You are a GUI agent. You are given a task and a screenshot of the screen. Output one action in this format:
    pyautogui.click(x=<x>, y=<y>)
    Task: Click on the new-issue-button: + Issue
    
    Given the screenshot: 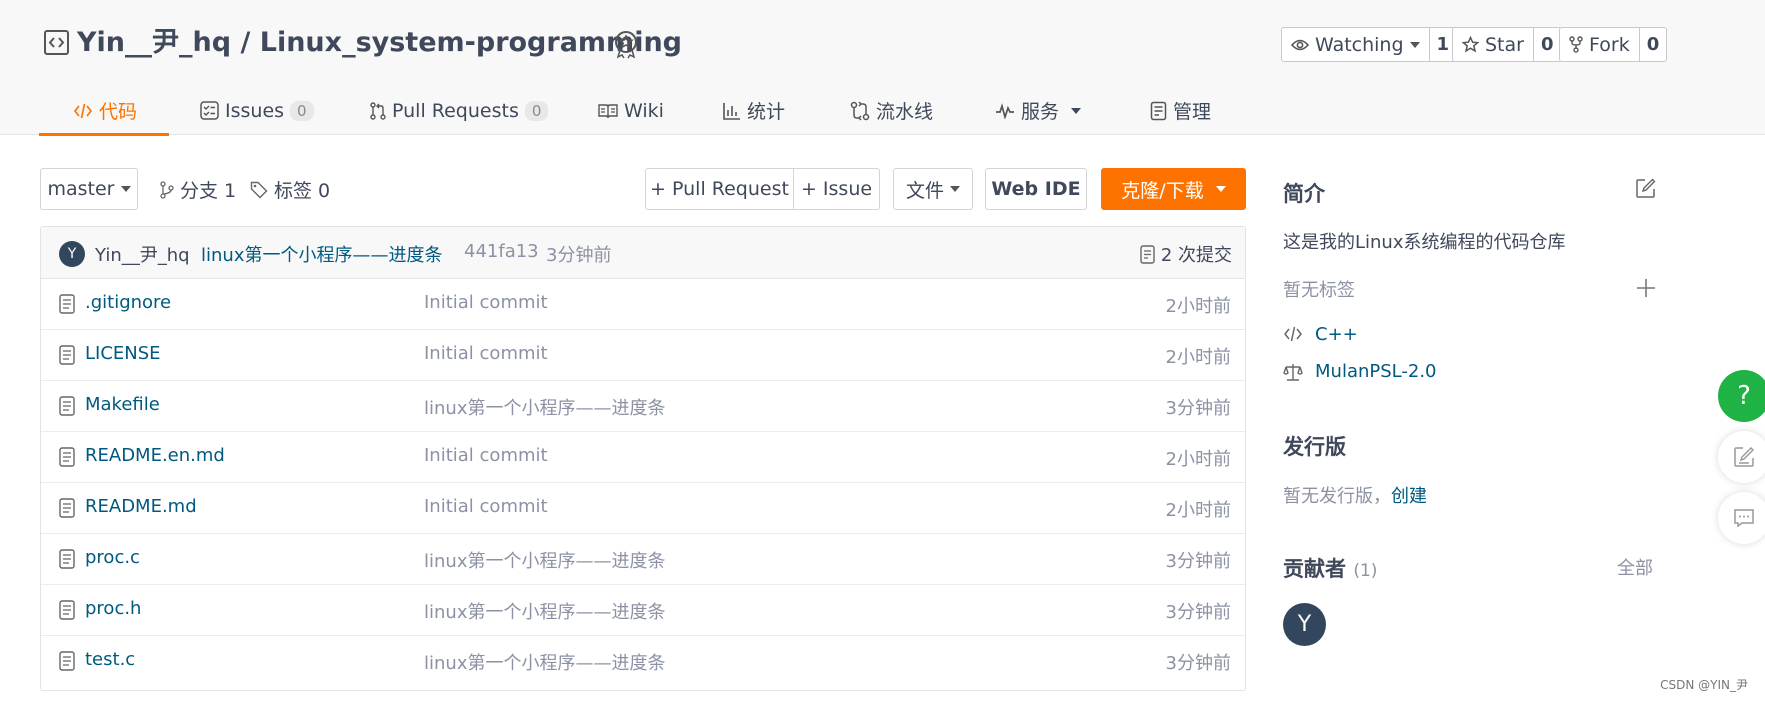 What is the action you would take?
    pyautogui.click(x=836, y=189)
    